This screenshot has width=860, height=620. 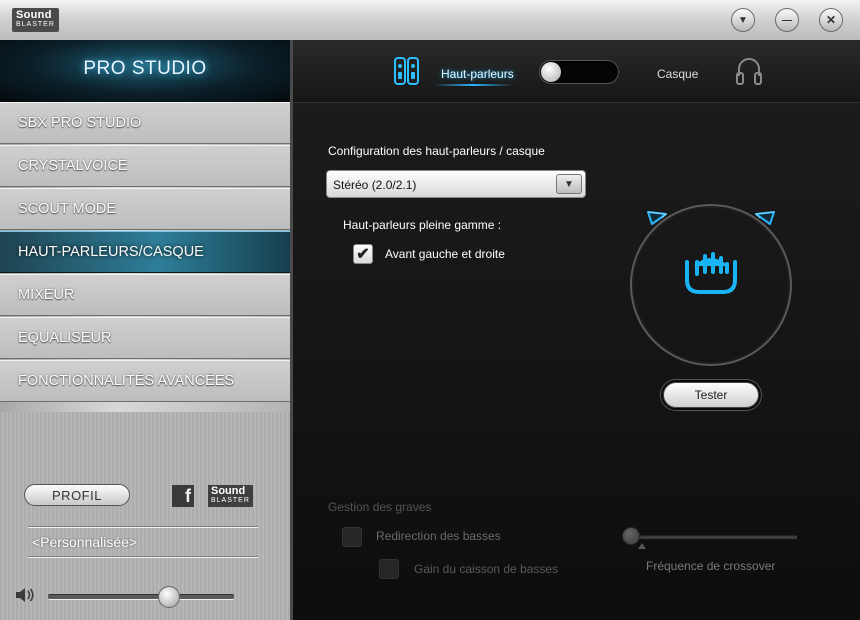 I want to click on sidebar-item-mixeur: MIXEUR, so click(x=145, y=295).